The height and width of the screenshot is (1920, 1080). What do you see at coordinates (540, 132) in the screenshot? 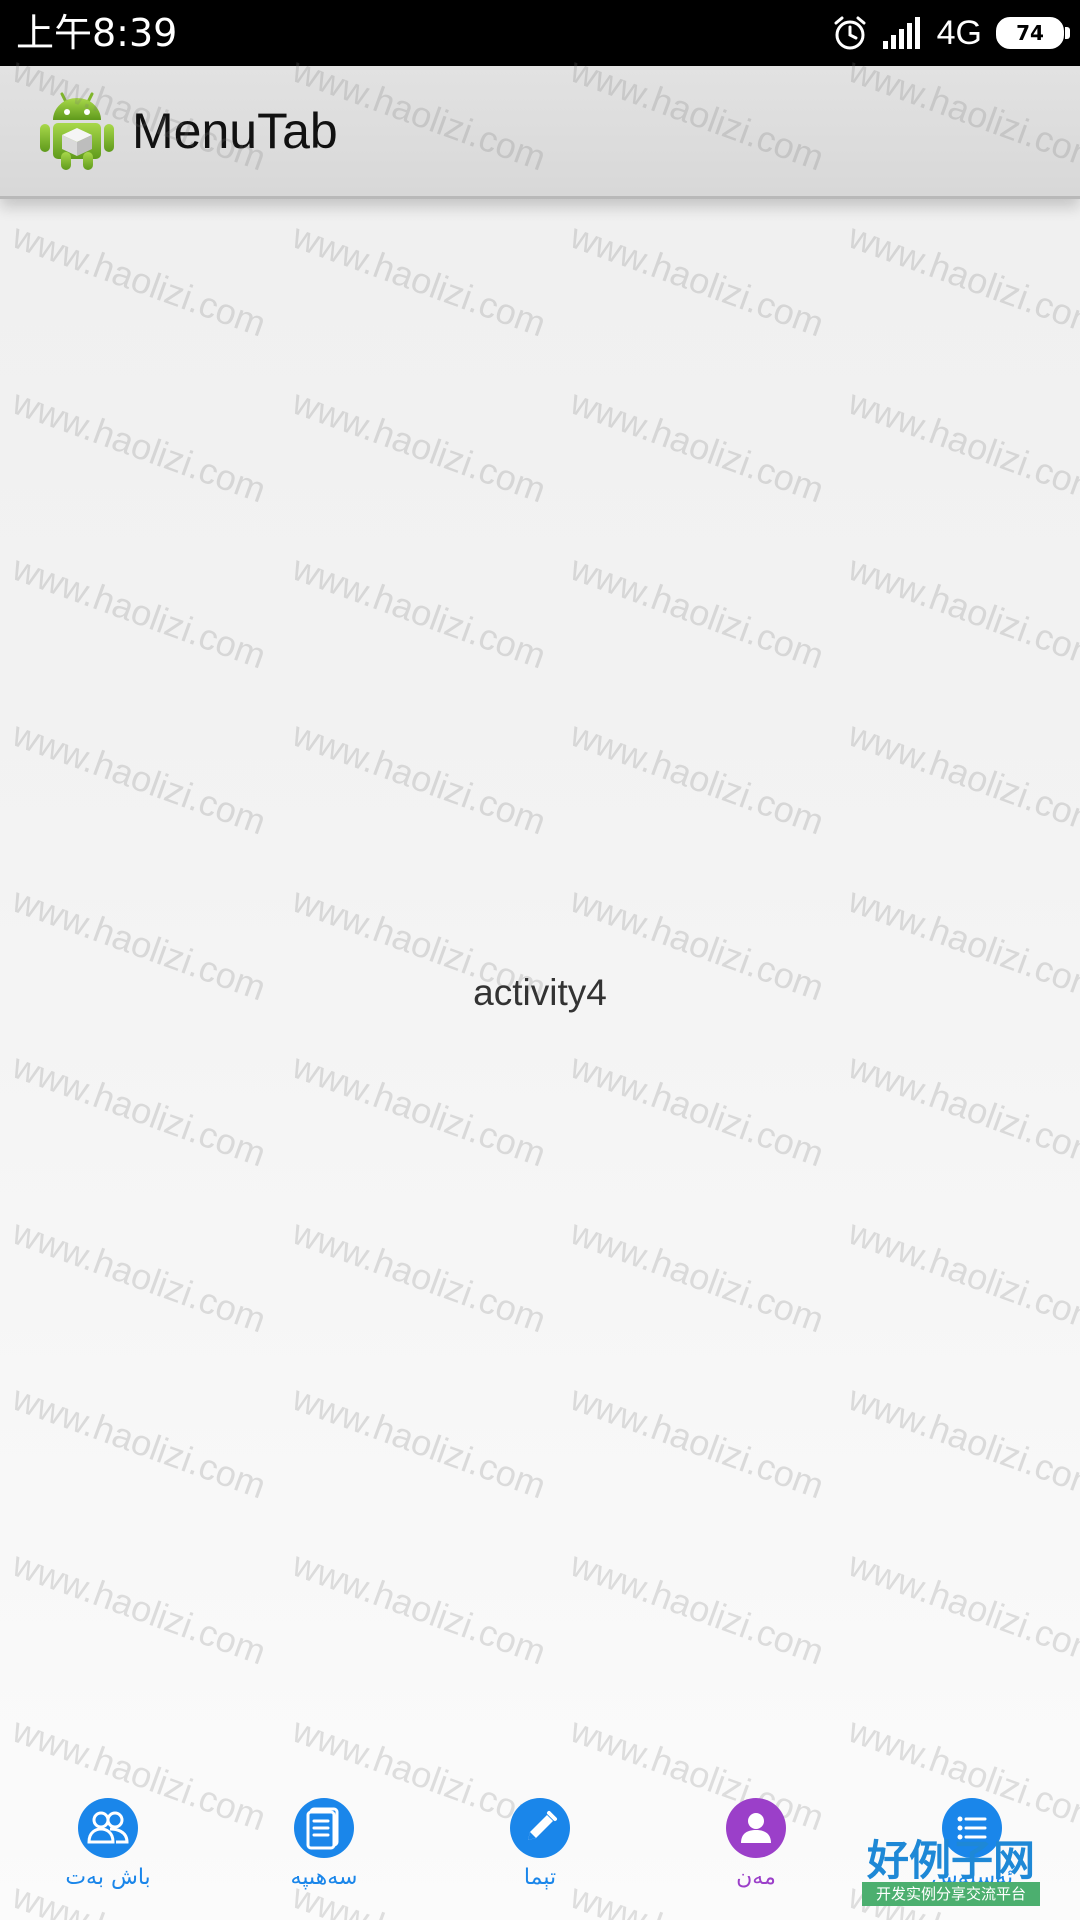
I see `action-bar: MenuTab` at bounding box center [540, 132].